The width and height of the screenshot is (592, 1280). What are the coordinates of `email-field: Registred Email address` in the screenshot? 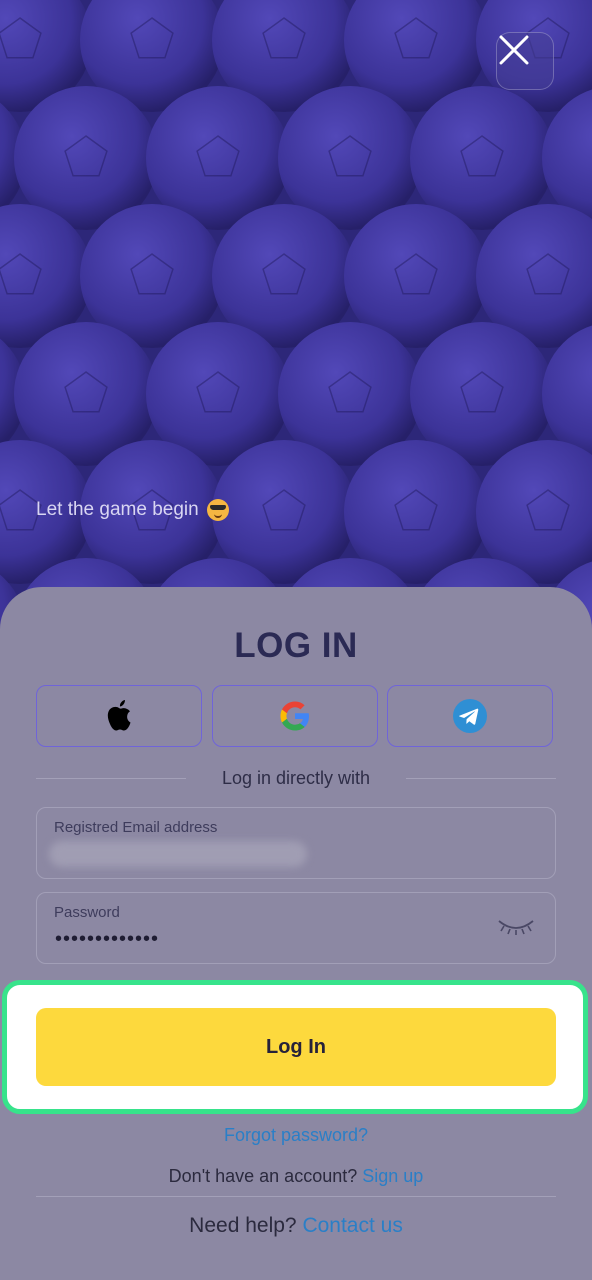 It's located at (296, 843).